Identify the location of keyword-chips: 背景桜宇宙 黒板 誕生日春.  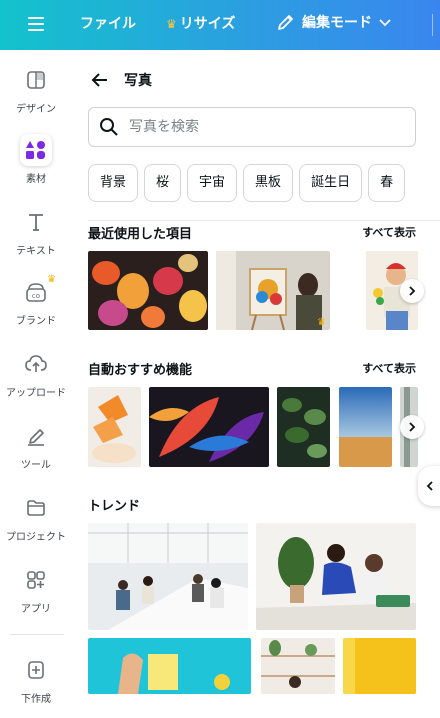
(260, 183).